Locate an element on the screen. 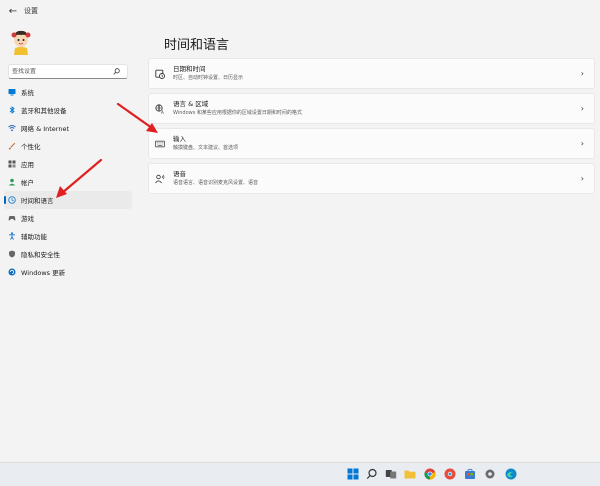  sidebar-item-privacy: 隐私和安全性 is located at coordinates (68, 254).